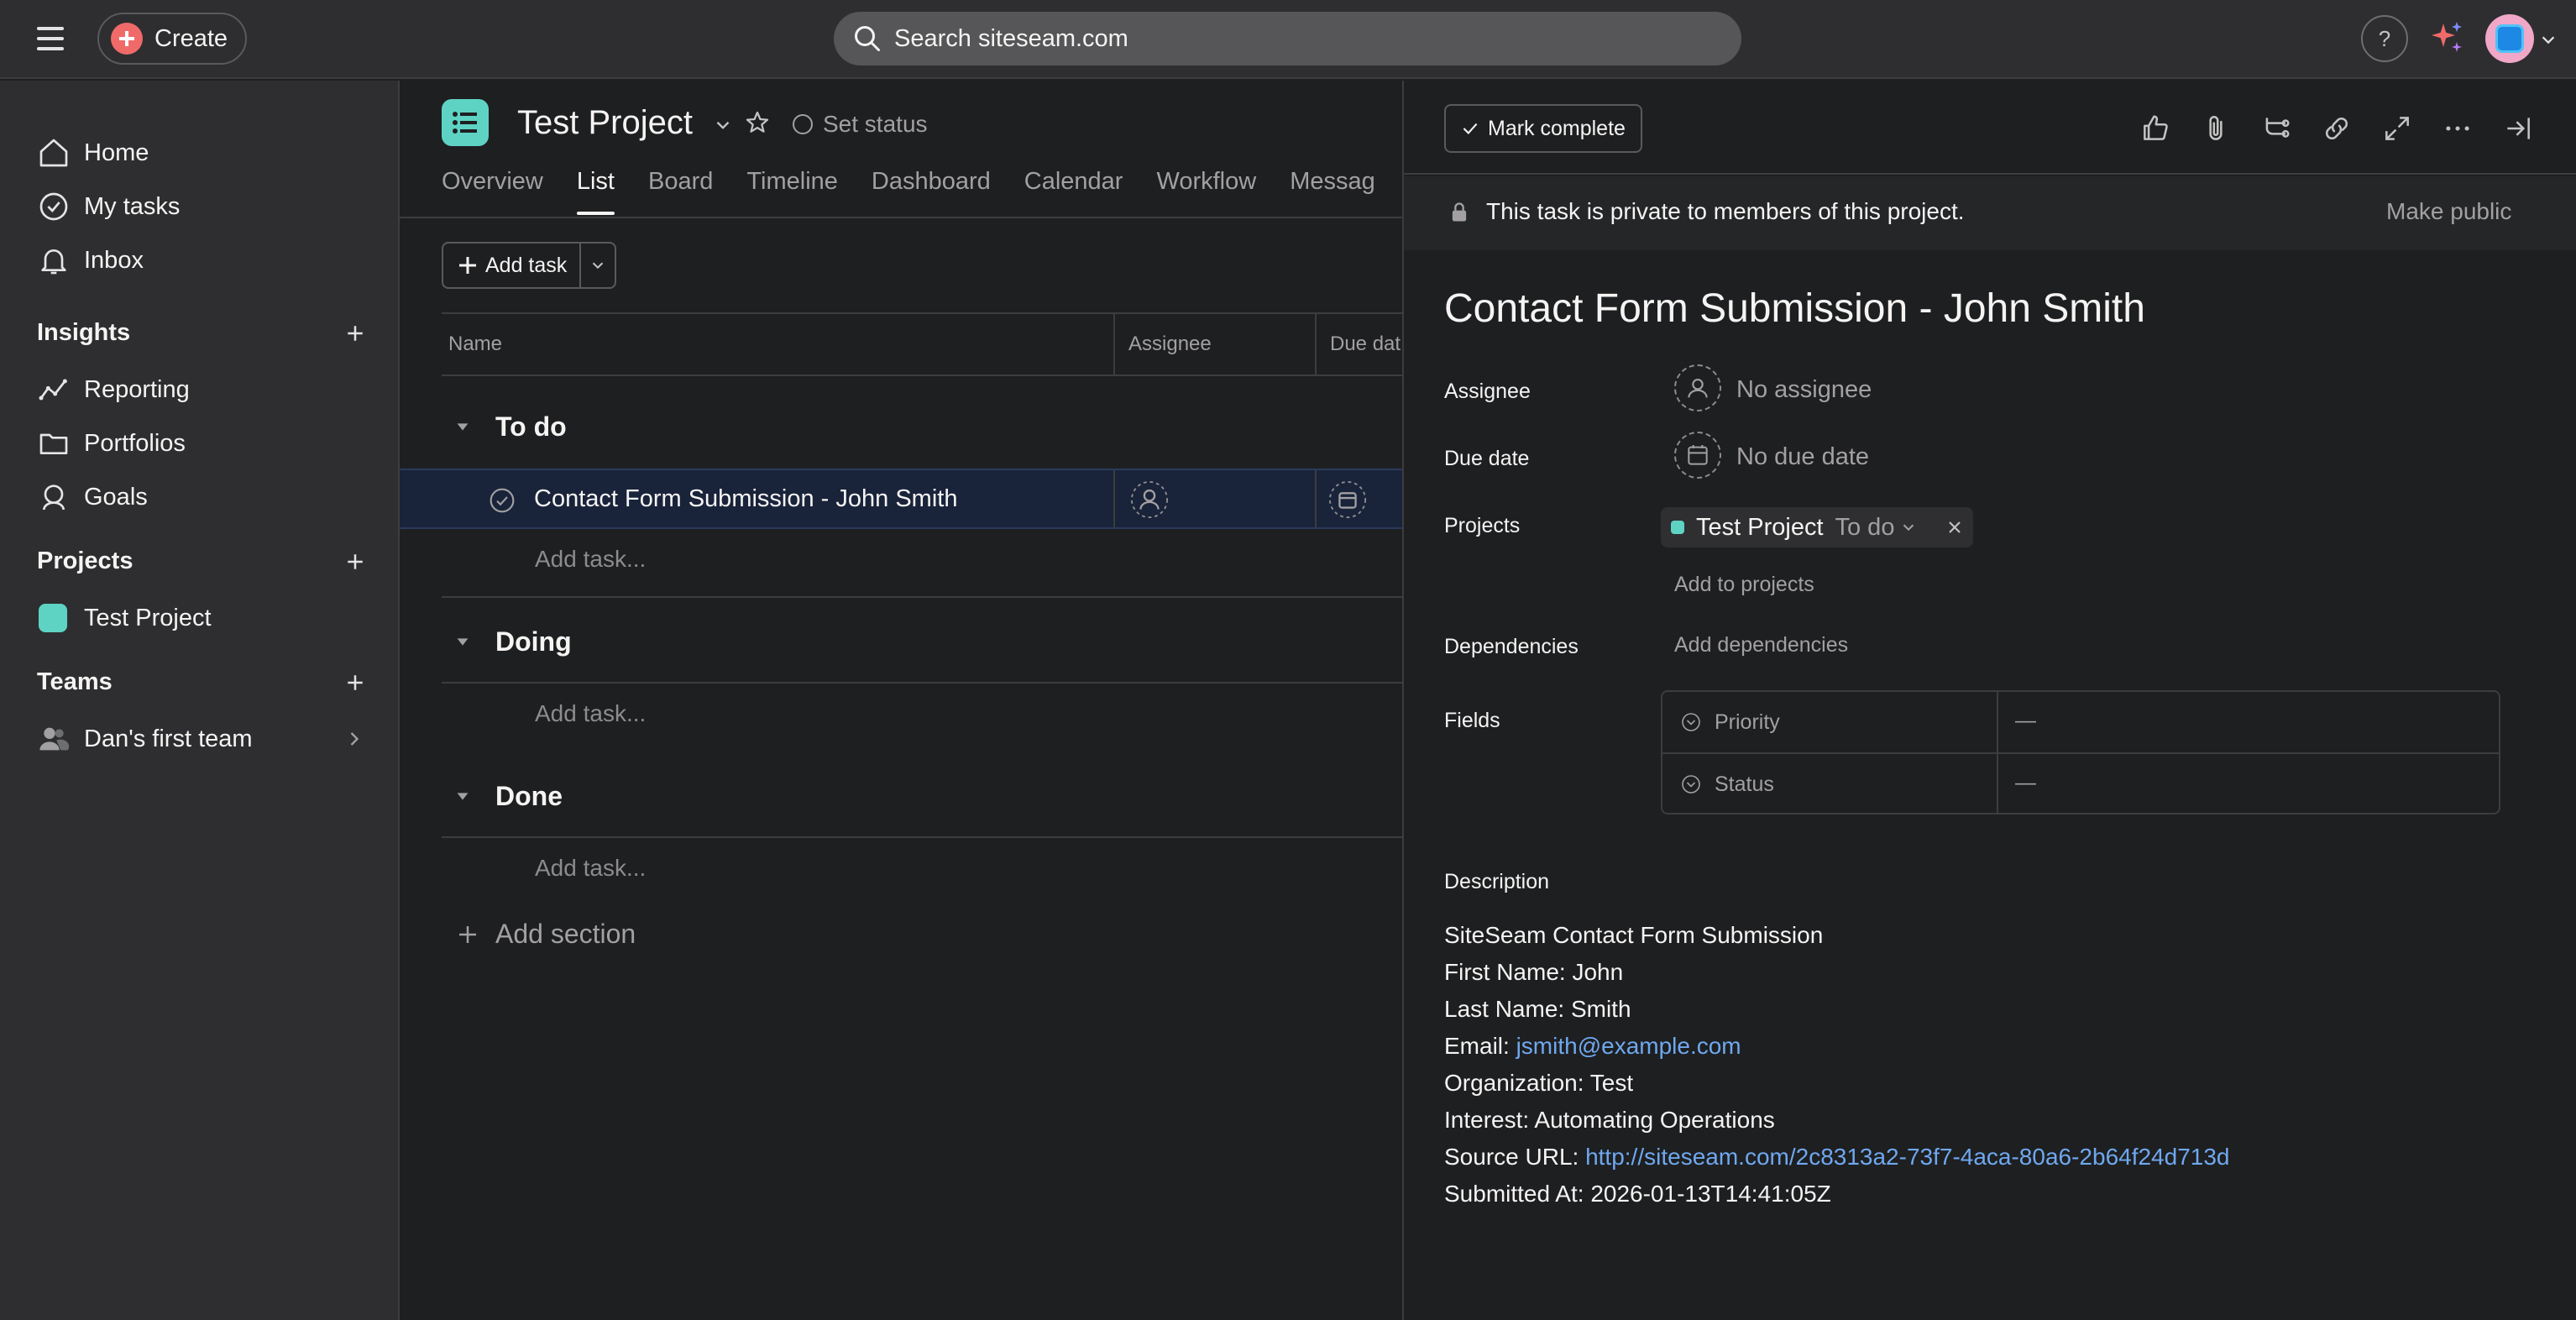 The width and height of the screenshot is (2576, 1320). What do you see at coordinates (545, 934) in the screenshot?
I see `add-section-button: Add section` at bounding box center [545, 934].